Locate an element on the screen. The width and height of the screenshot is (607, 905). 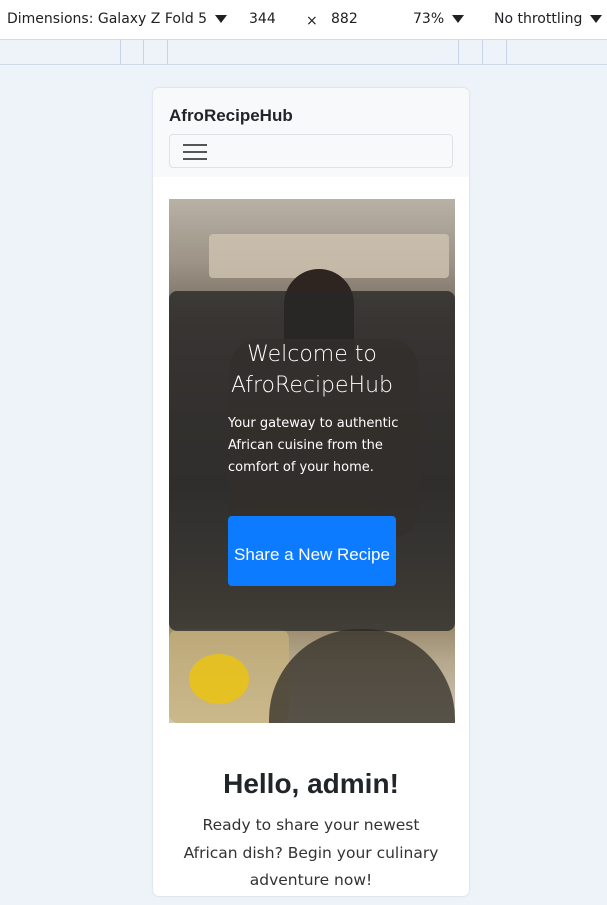
navbar-brand: AfroRecipeHub is located at coordinates (231, 116).